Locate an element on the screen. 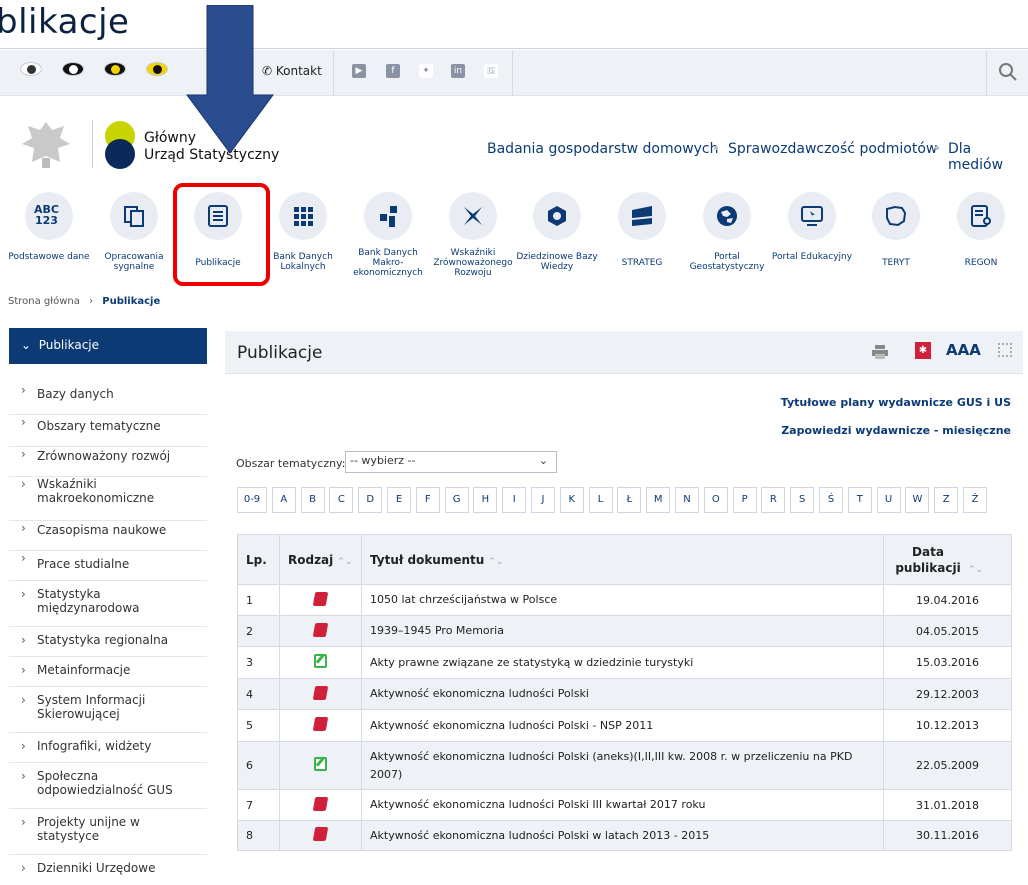 The height and width of the screenshot is (885, 1028). icon-label-local-data-bank: Bank Danych Lokalnych is located at coordinates (303, 262).